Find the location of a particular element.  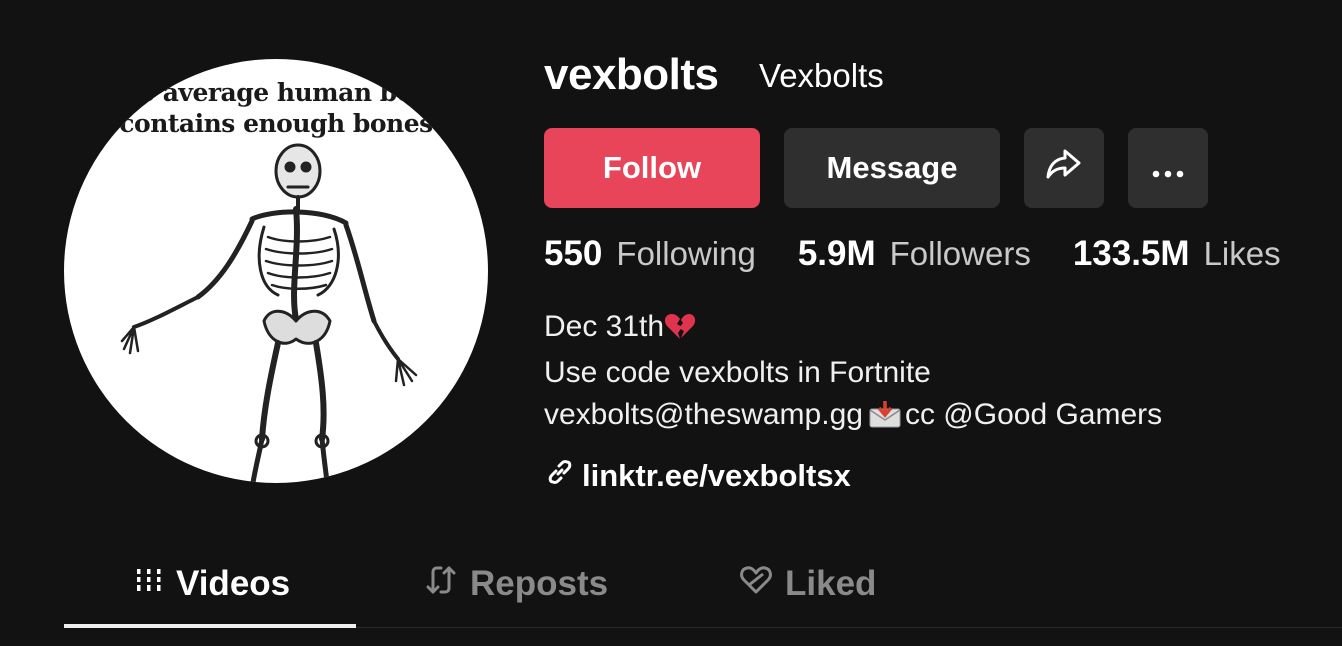

more-dots-icon is located at coordinates (1168, 168).